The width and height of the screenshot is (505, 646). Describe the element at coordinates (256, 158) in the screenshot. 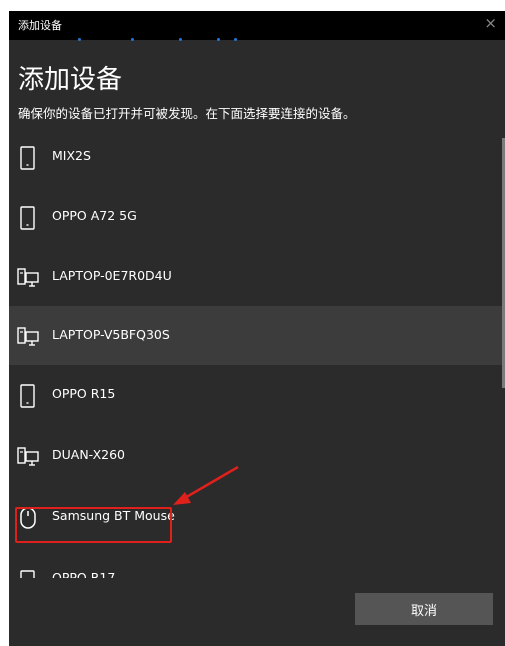

I see `device-item-mix2s: MIX2S` at that location.